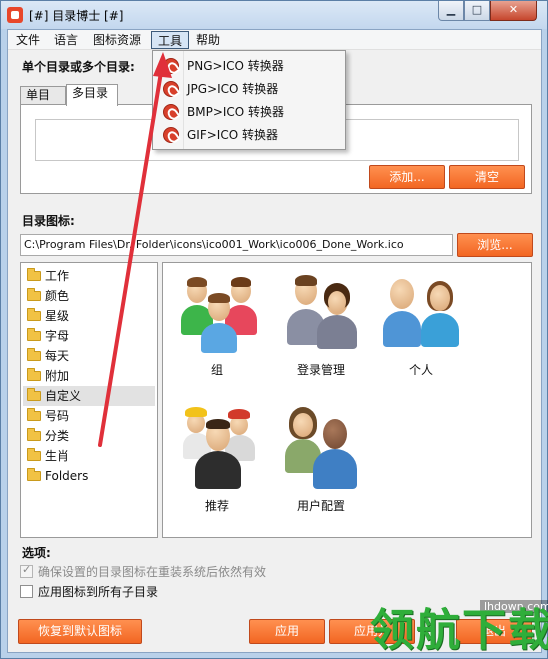 This screenshot has height=659, width=548. Describe the element at coordinates (152, 572) in the screenshot. I see `keep-after-reinstall-label: 确保设置的目录图标在重装系统后依然有效` at that location.